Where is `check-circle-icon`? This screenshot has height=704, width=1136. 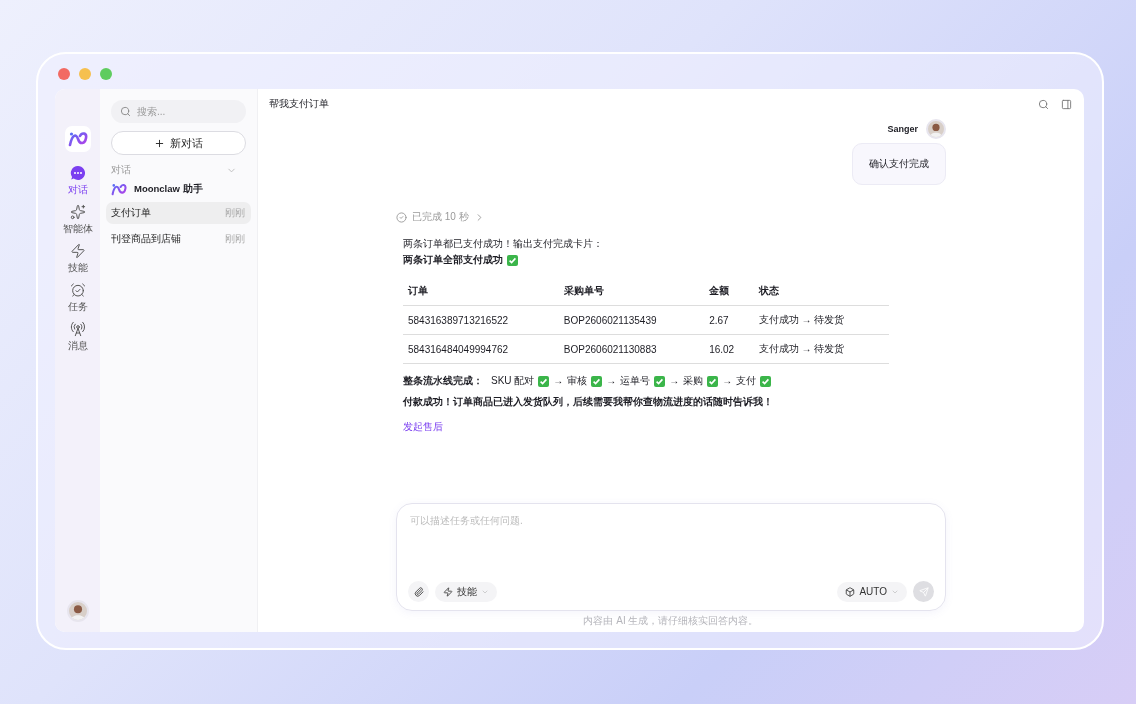 check-circle-icon is located at coordinates (401, 217).